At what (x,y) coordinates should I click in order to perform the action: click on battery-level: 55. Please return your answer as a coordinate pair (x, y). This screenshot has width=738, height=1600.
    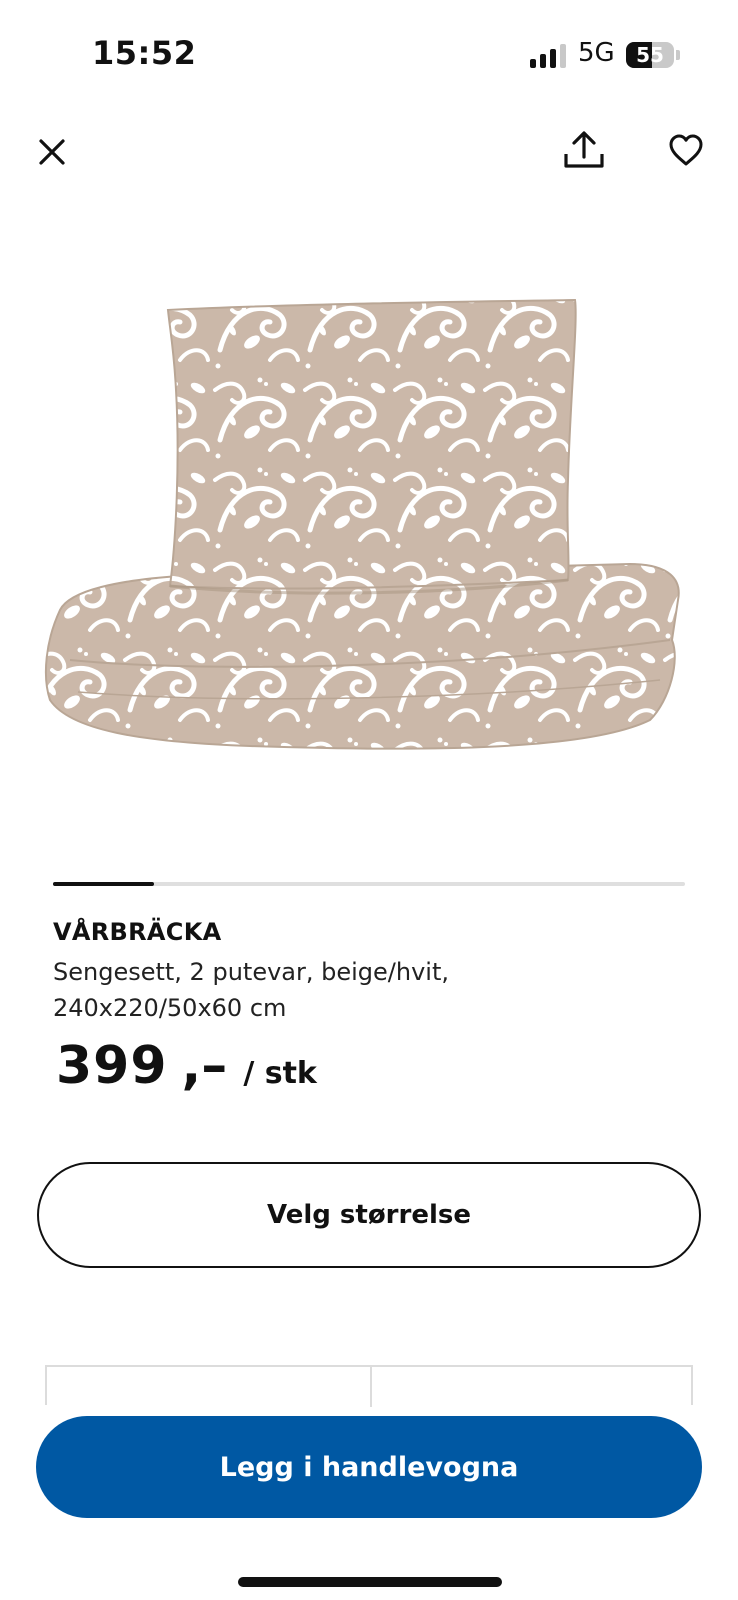
    Looking at the image, I should click on (650, 55).